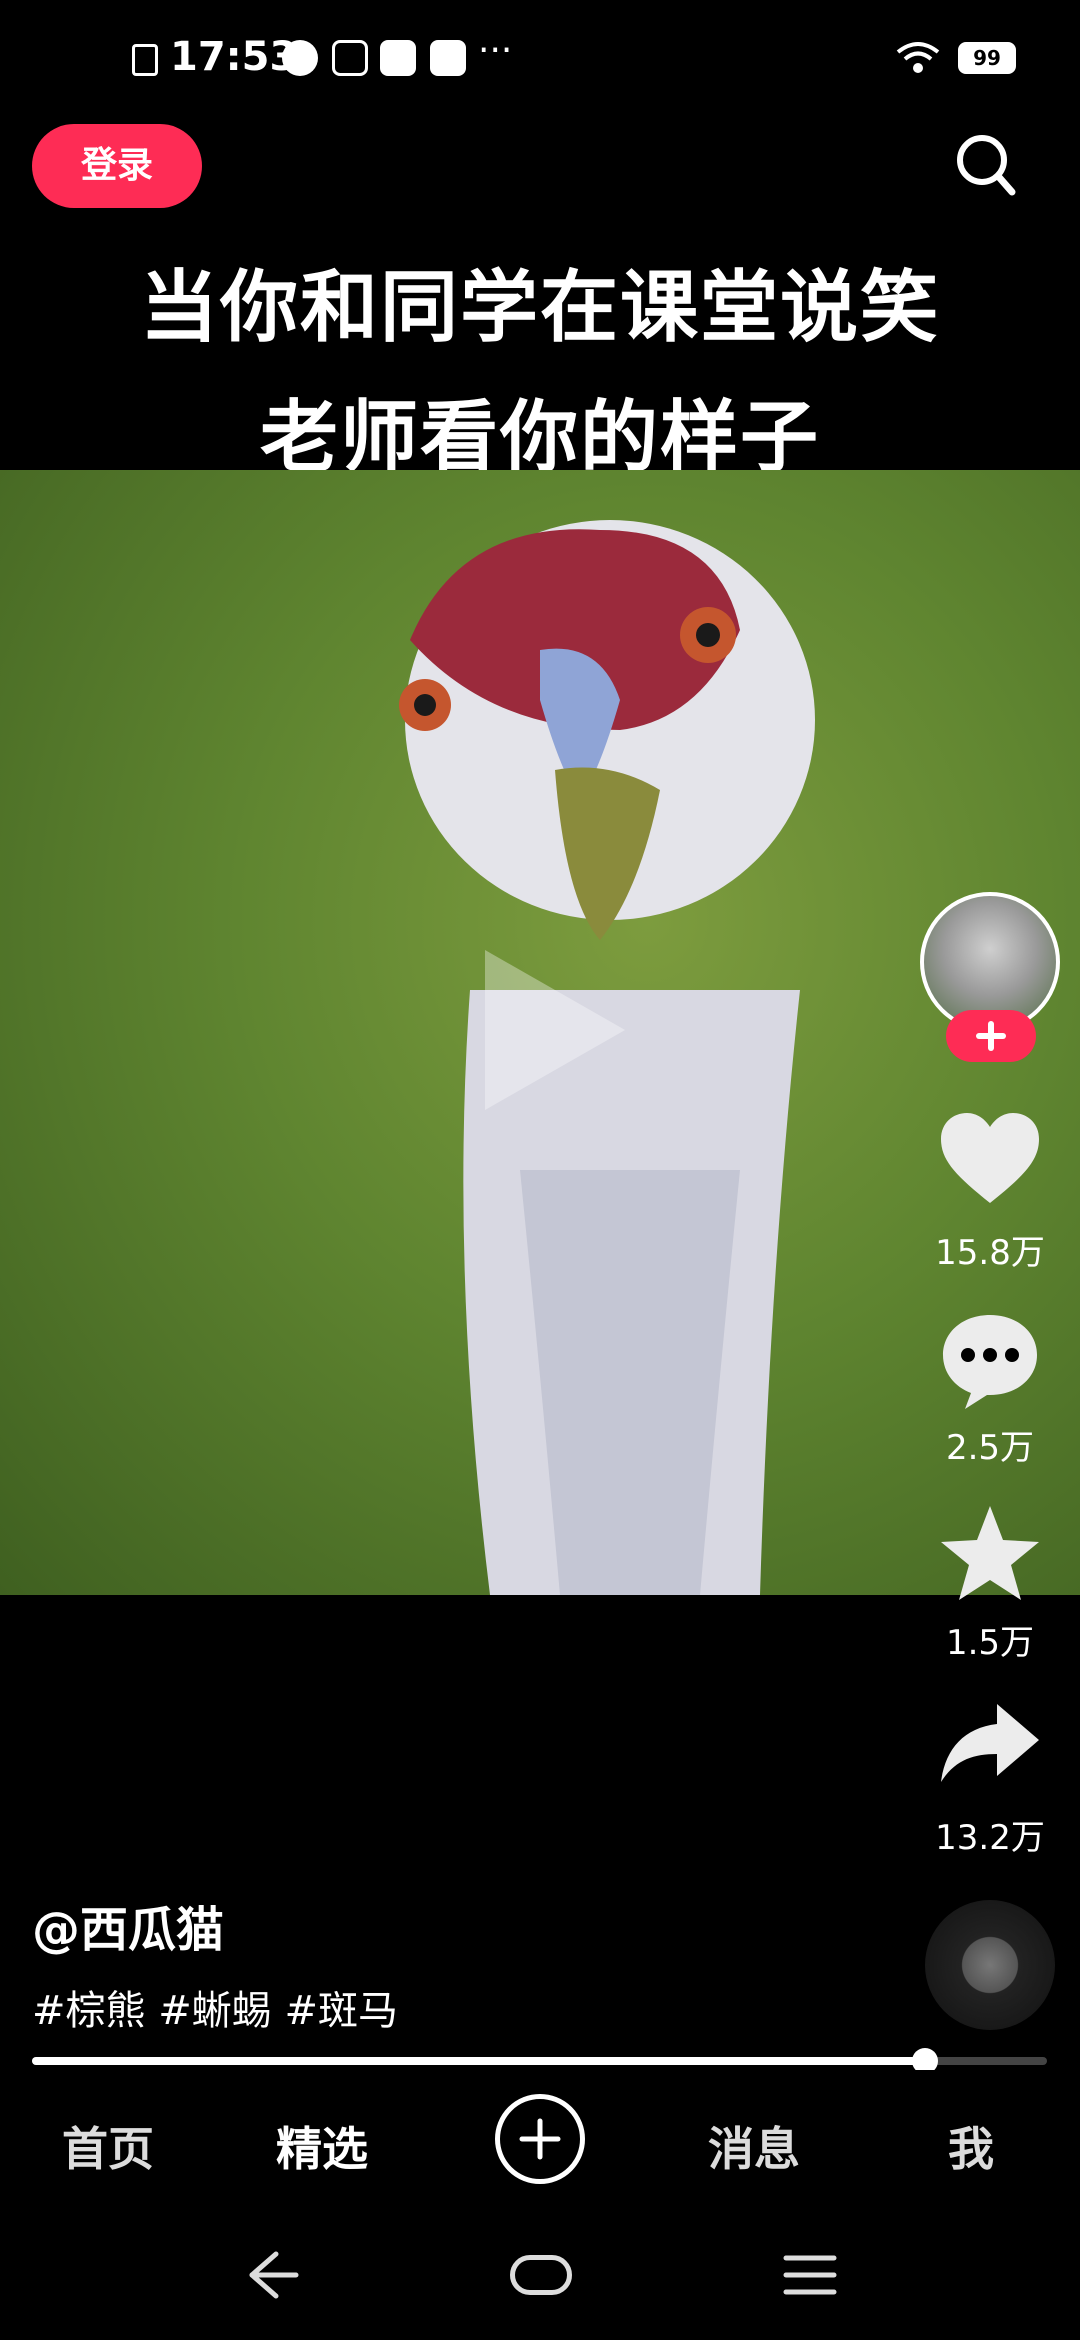 The width and height of the screenshot is (1080, 2340). What do you see at coordinates (322, 2146) in the screenshot?
I see `tab-featured: 精选` at bounding box center [322, 2146].